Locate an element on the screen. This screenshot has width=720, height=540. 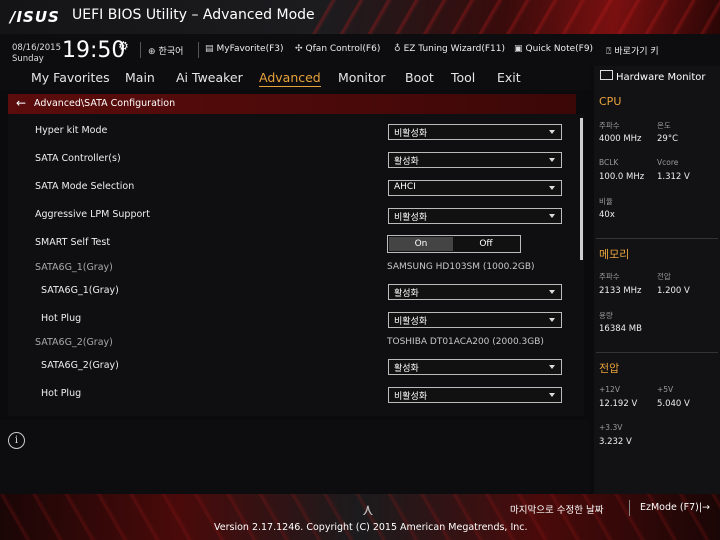
smart-self-test-toggle: On Off is located at coordinates (454, 244).